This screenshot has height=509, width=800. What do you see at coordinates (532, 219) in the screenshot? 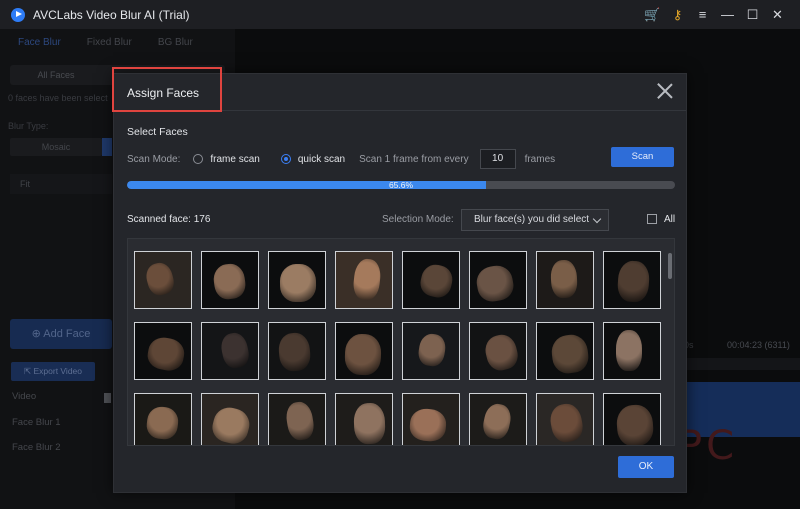
I see `selection-mode-value: Blur face(s) you did select` at bounding box center [532, 219].